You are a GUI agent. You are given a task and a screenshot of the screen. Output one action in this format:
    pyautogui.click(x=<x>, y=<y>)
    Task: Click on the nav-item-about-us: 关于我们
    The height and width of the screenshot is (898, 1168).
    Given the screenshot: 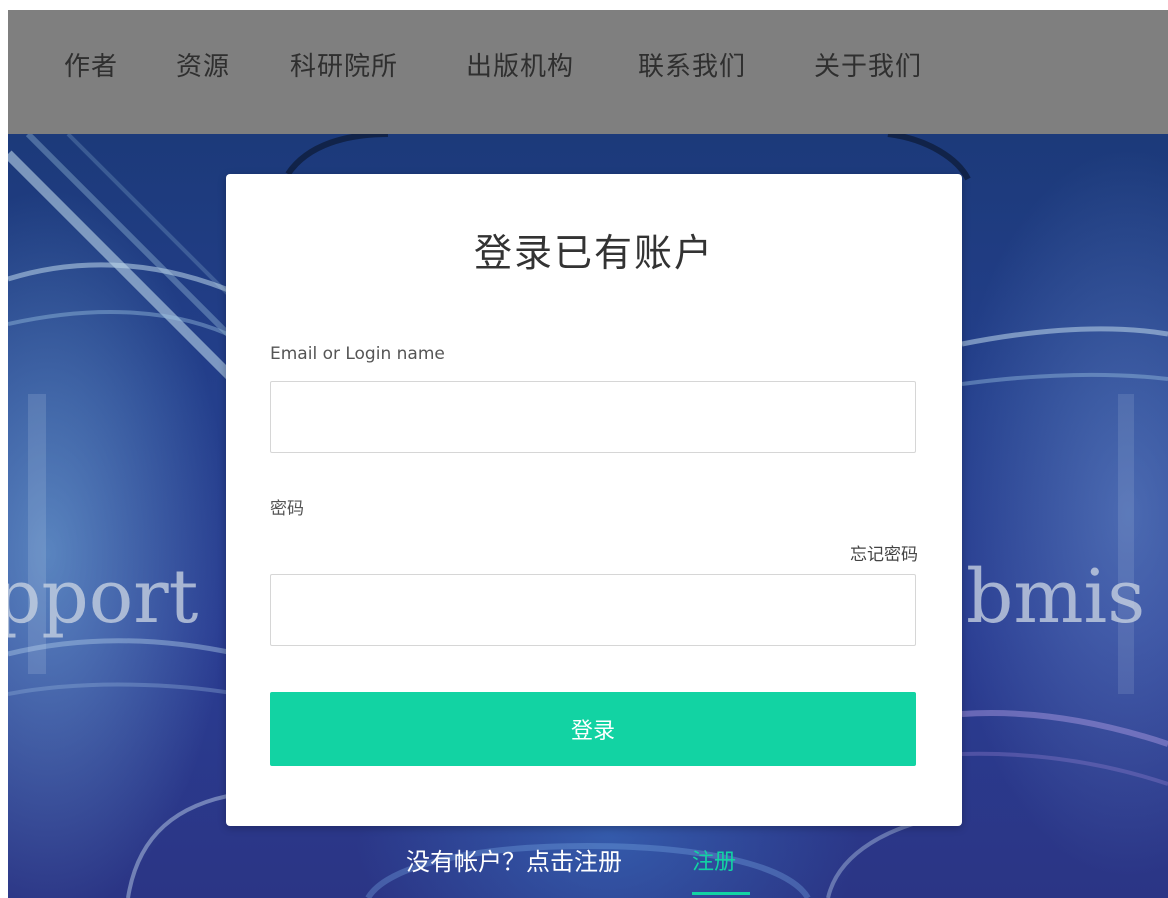 What is the action you would take?
    pyautogui.click(x=868, y=64)
    